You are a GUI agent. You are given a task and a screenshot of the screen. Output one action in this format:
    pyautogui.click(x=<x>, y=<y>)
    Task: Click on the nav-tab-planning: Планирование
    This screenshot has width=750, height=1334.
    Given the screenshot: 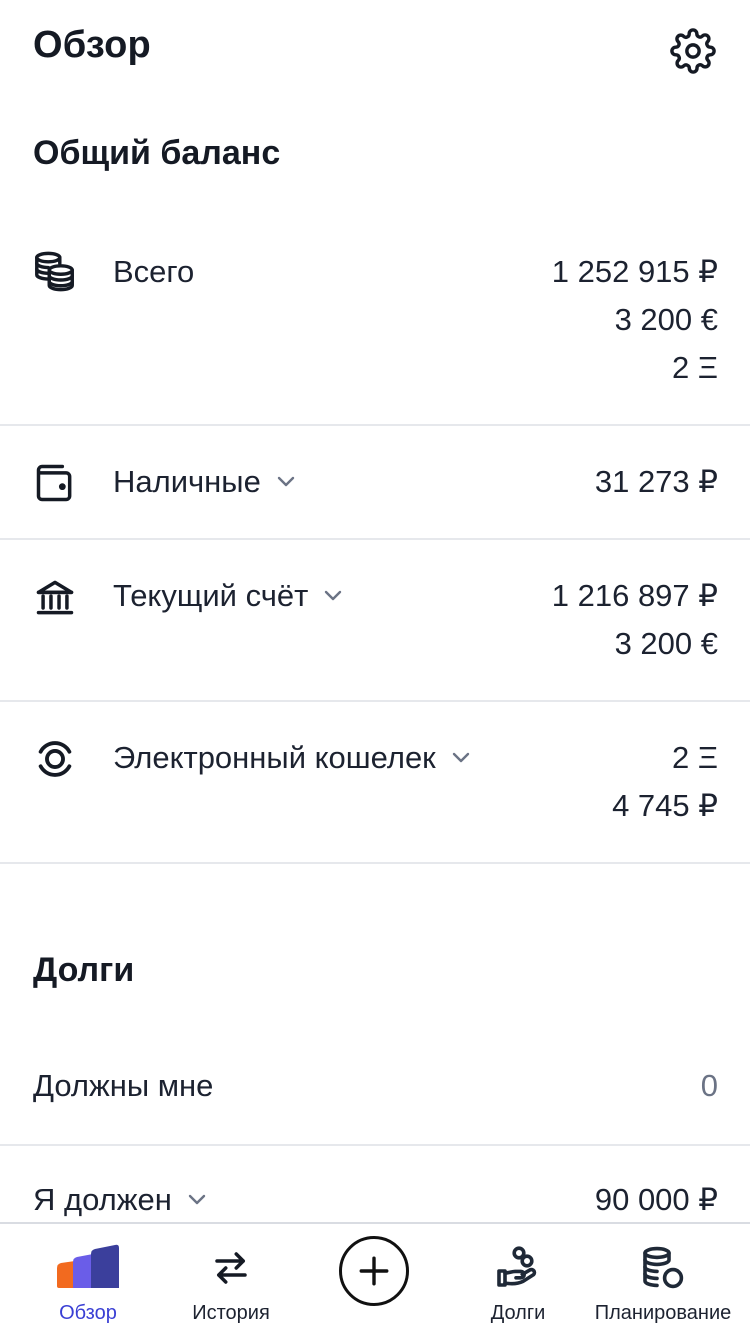 What is the action you would take?
    pyautogui.click(x=663, y=1279)
    